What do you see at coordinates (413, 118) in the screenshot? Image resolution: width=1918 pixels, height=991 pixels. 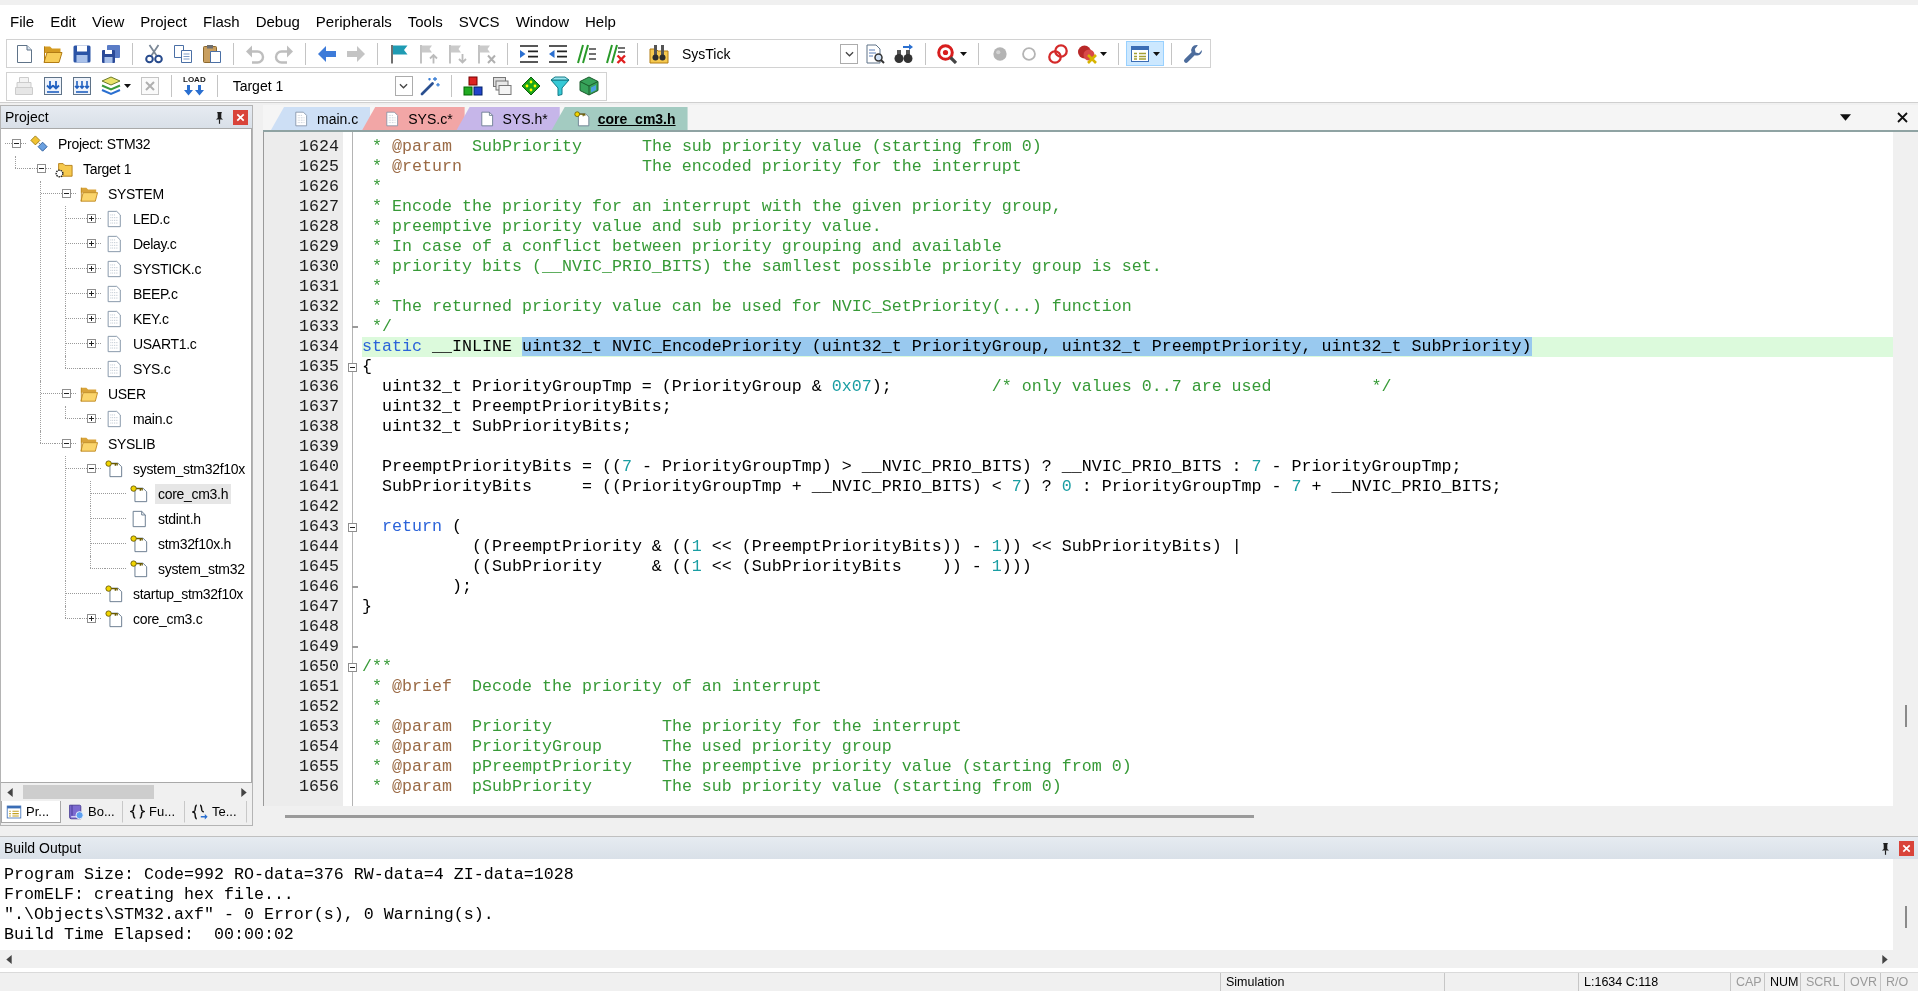 I see `editor-tab: SYS.c*` at bounding box center [413, 118].